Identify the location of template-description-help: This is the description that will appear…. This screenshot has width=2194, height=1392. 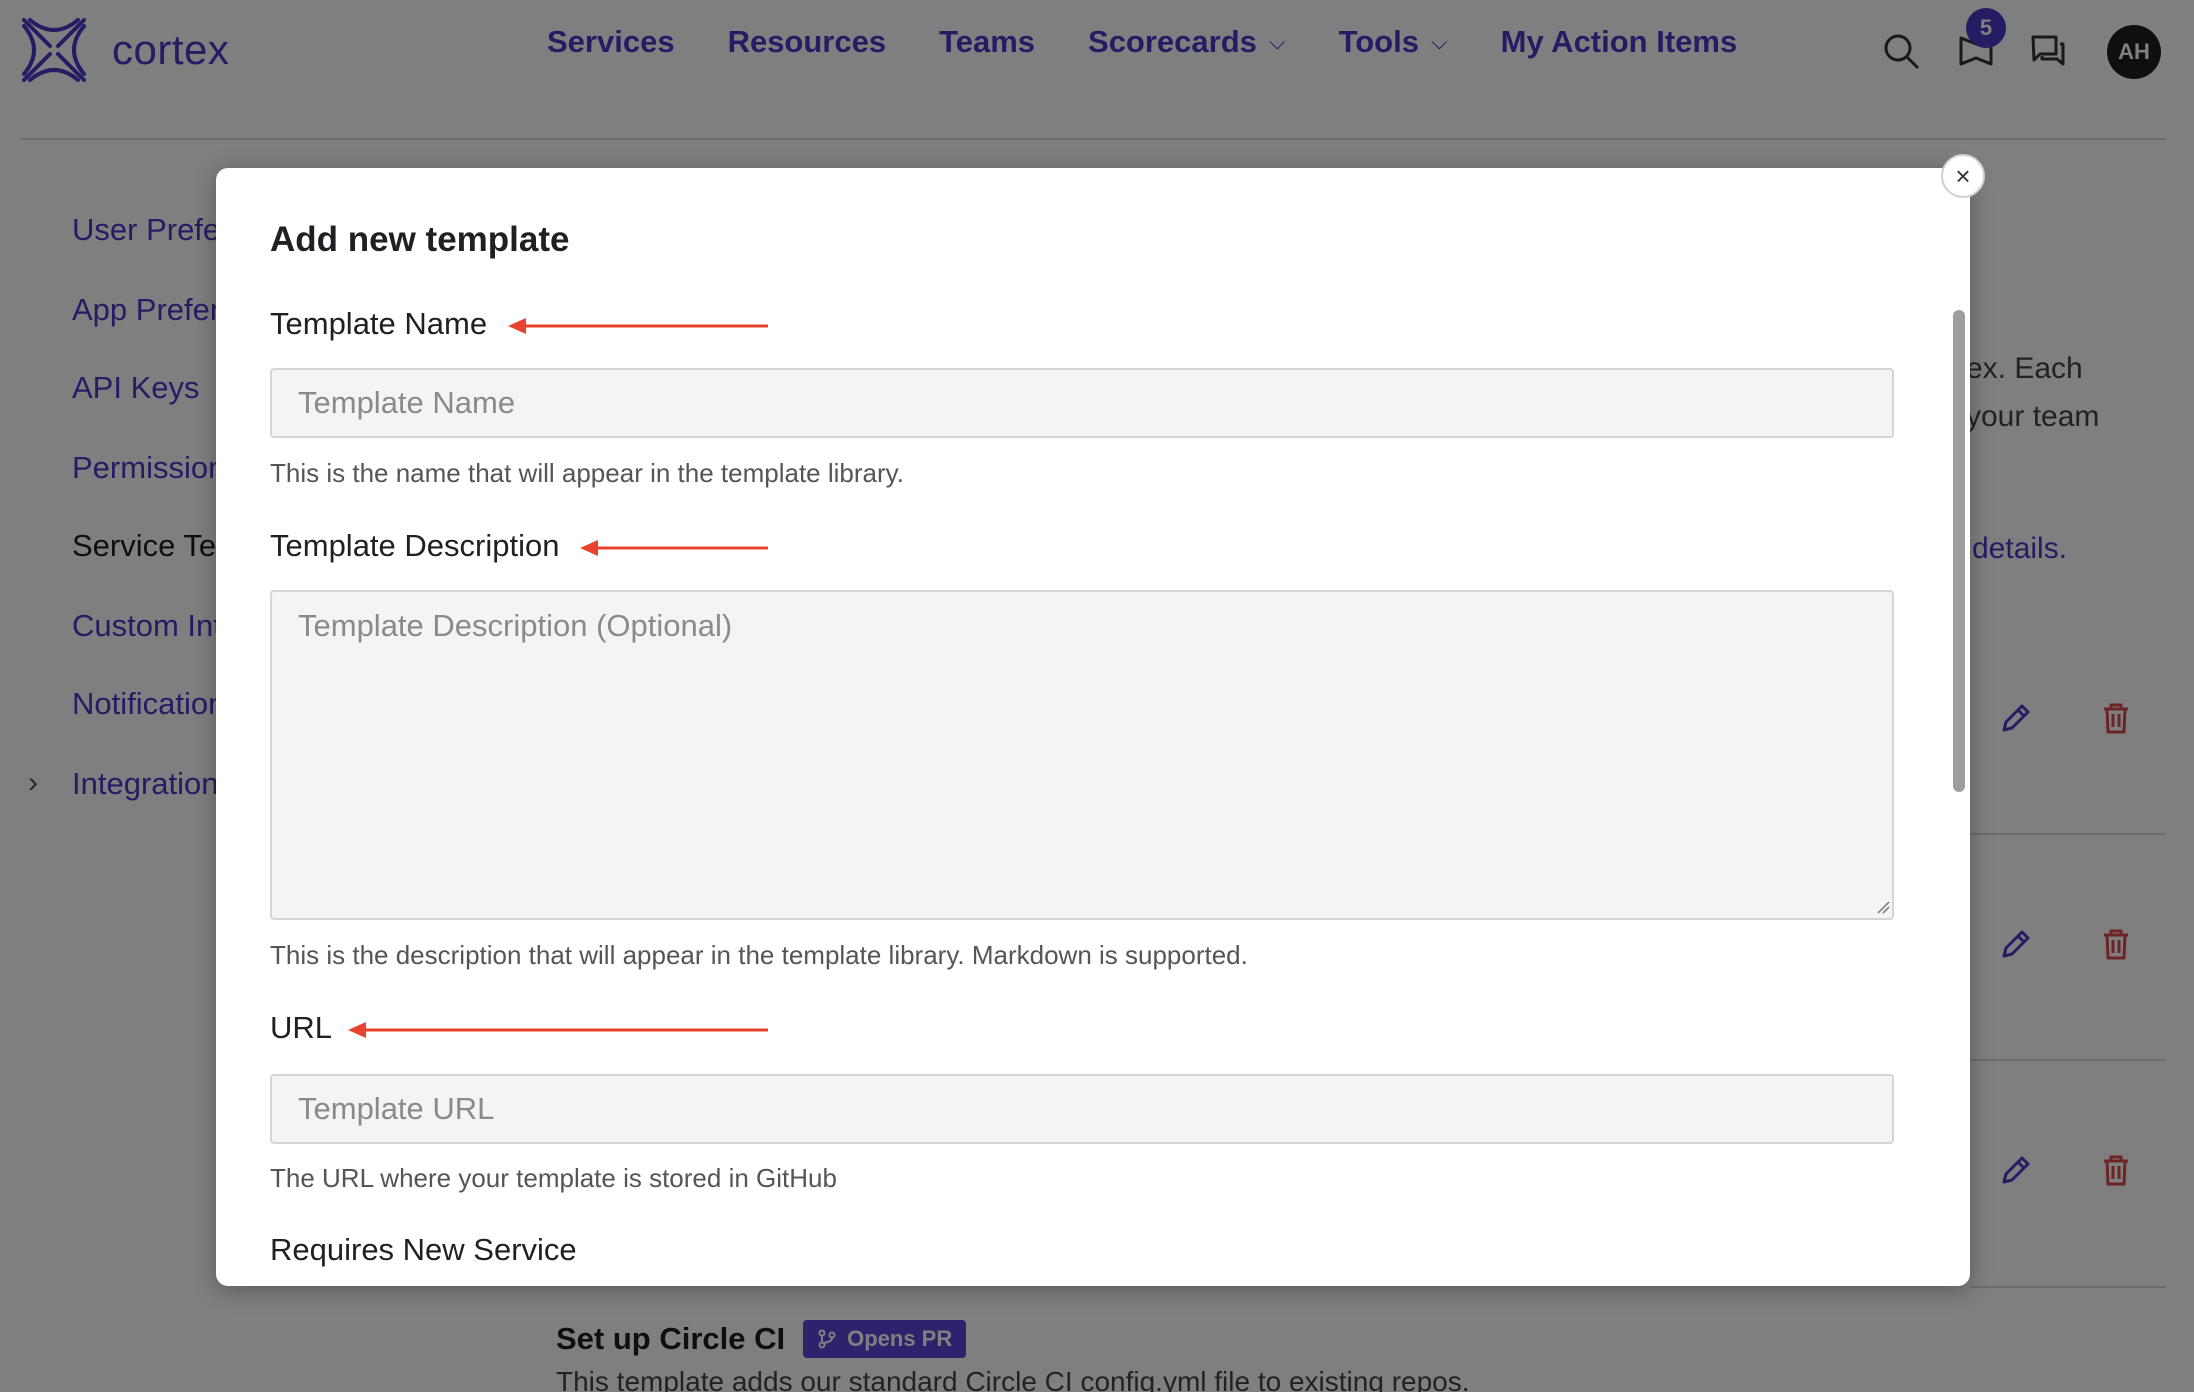
(759, 955).